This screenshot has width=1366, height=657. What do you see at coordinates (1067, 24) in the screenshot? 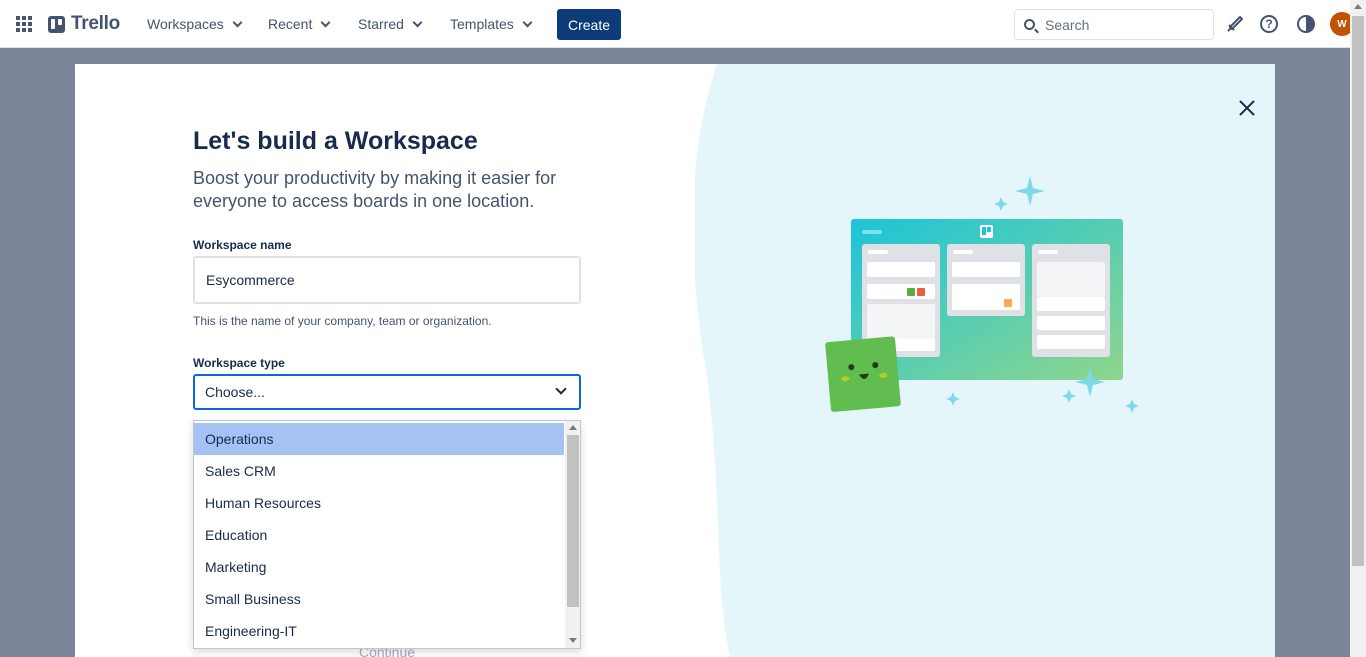
I see `search-placeholder: Search` at bounding box center [1067, 24].